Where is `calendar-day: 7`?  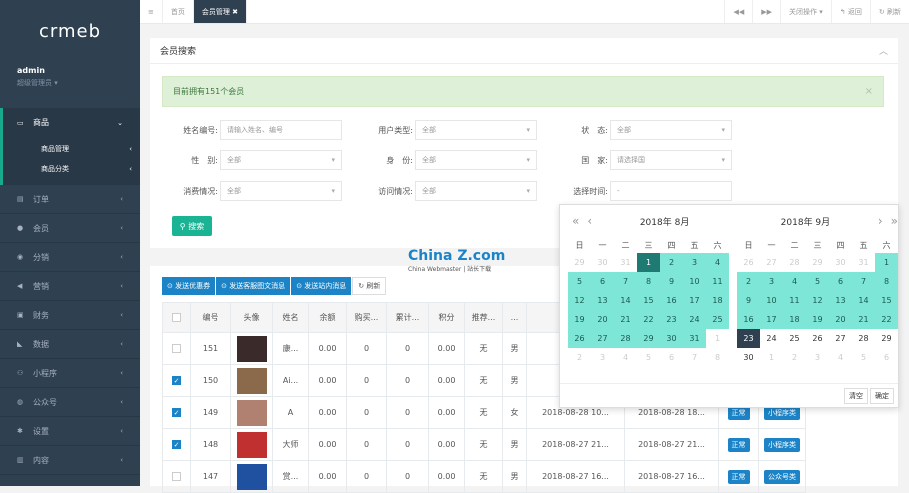 calendar-day: 7 is located at coordinates (694, 357).